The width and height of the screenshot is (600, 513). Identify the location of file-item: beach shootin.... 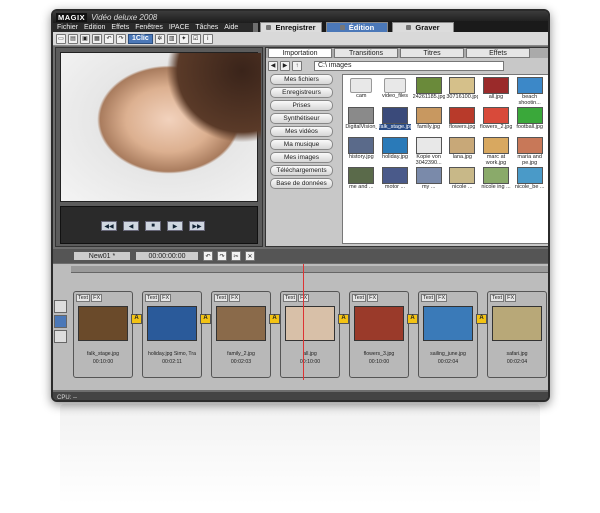
(529, 91).